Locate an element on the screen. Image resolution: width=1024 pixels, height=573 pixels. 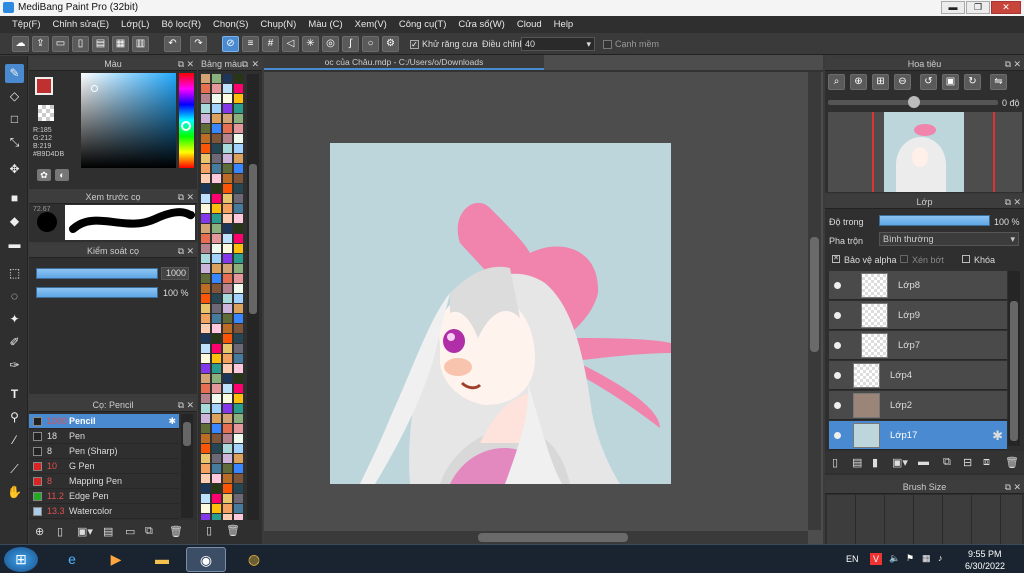
brush-list-item: 18 Pen is located at coordinates (104, 436).